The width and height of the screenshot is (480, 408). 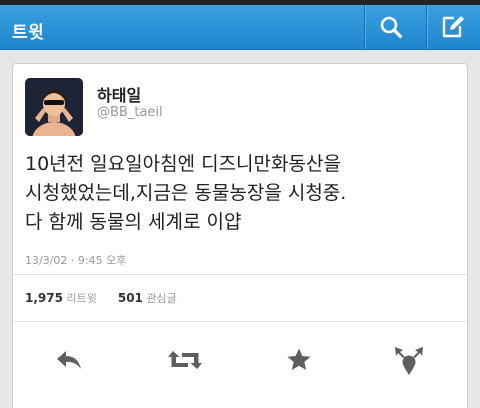 I want to click on tweet-text-line: 10년전 일요일아침엔 디즈니만화동산을, so click(x=183, y=164).